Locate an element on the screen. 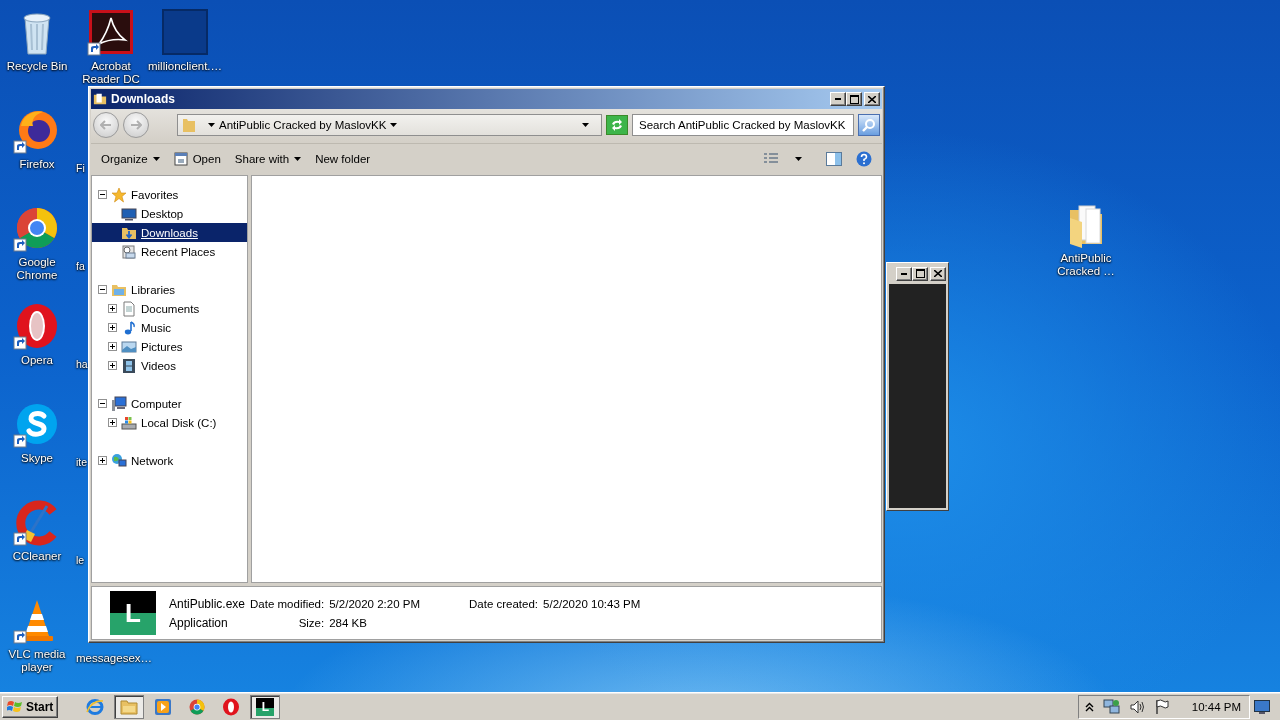 This screenshot has width=1280, height=720. property-value: 5/2/2020 10:43 PM is located at coordinates (592, 603).